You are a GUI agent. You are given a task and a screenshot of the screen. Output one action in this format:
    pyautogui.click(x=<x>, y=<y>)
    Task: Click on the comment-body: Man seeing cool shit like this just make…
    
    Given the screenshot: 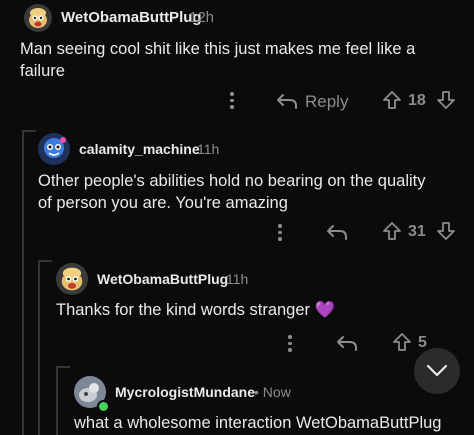 What is the action you would take?
    pyautogui.click(x=218, y=60)
    